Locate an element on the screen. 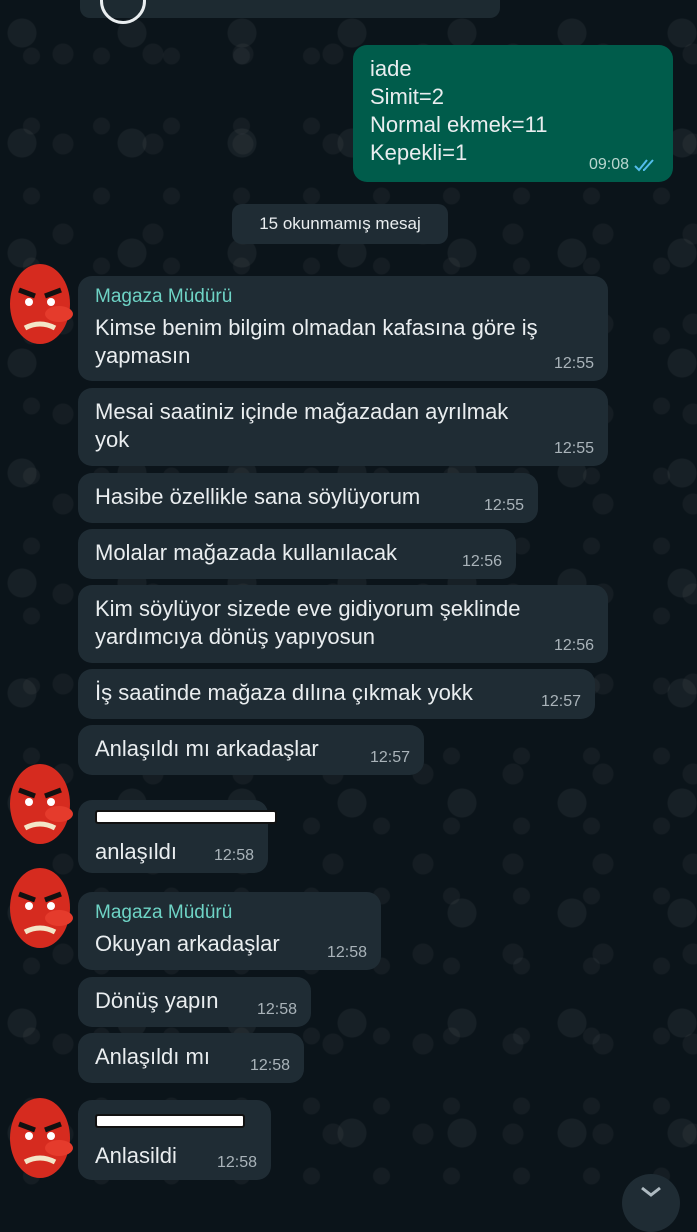  message-text: iade Simit=2 Normal ekmek=11 Kepekli=1 is located at coordinates (459, 110).